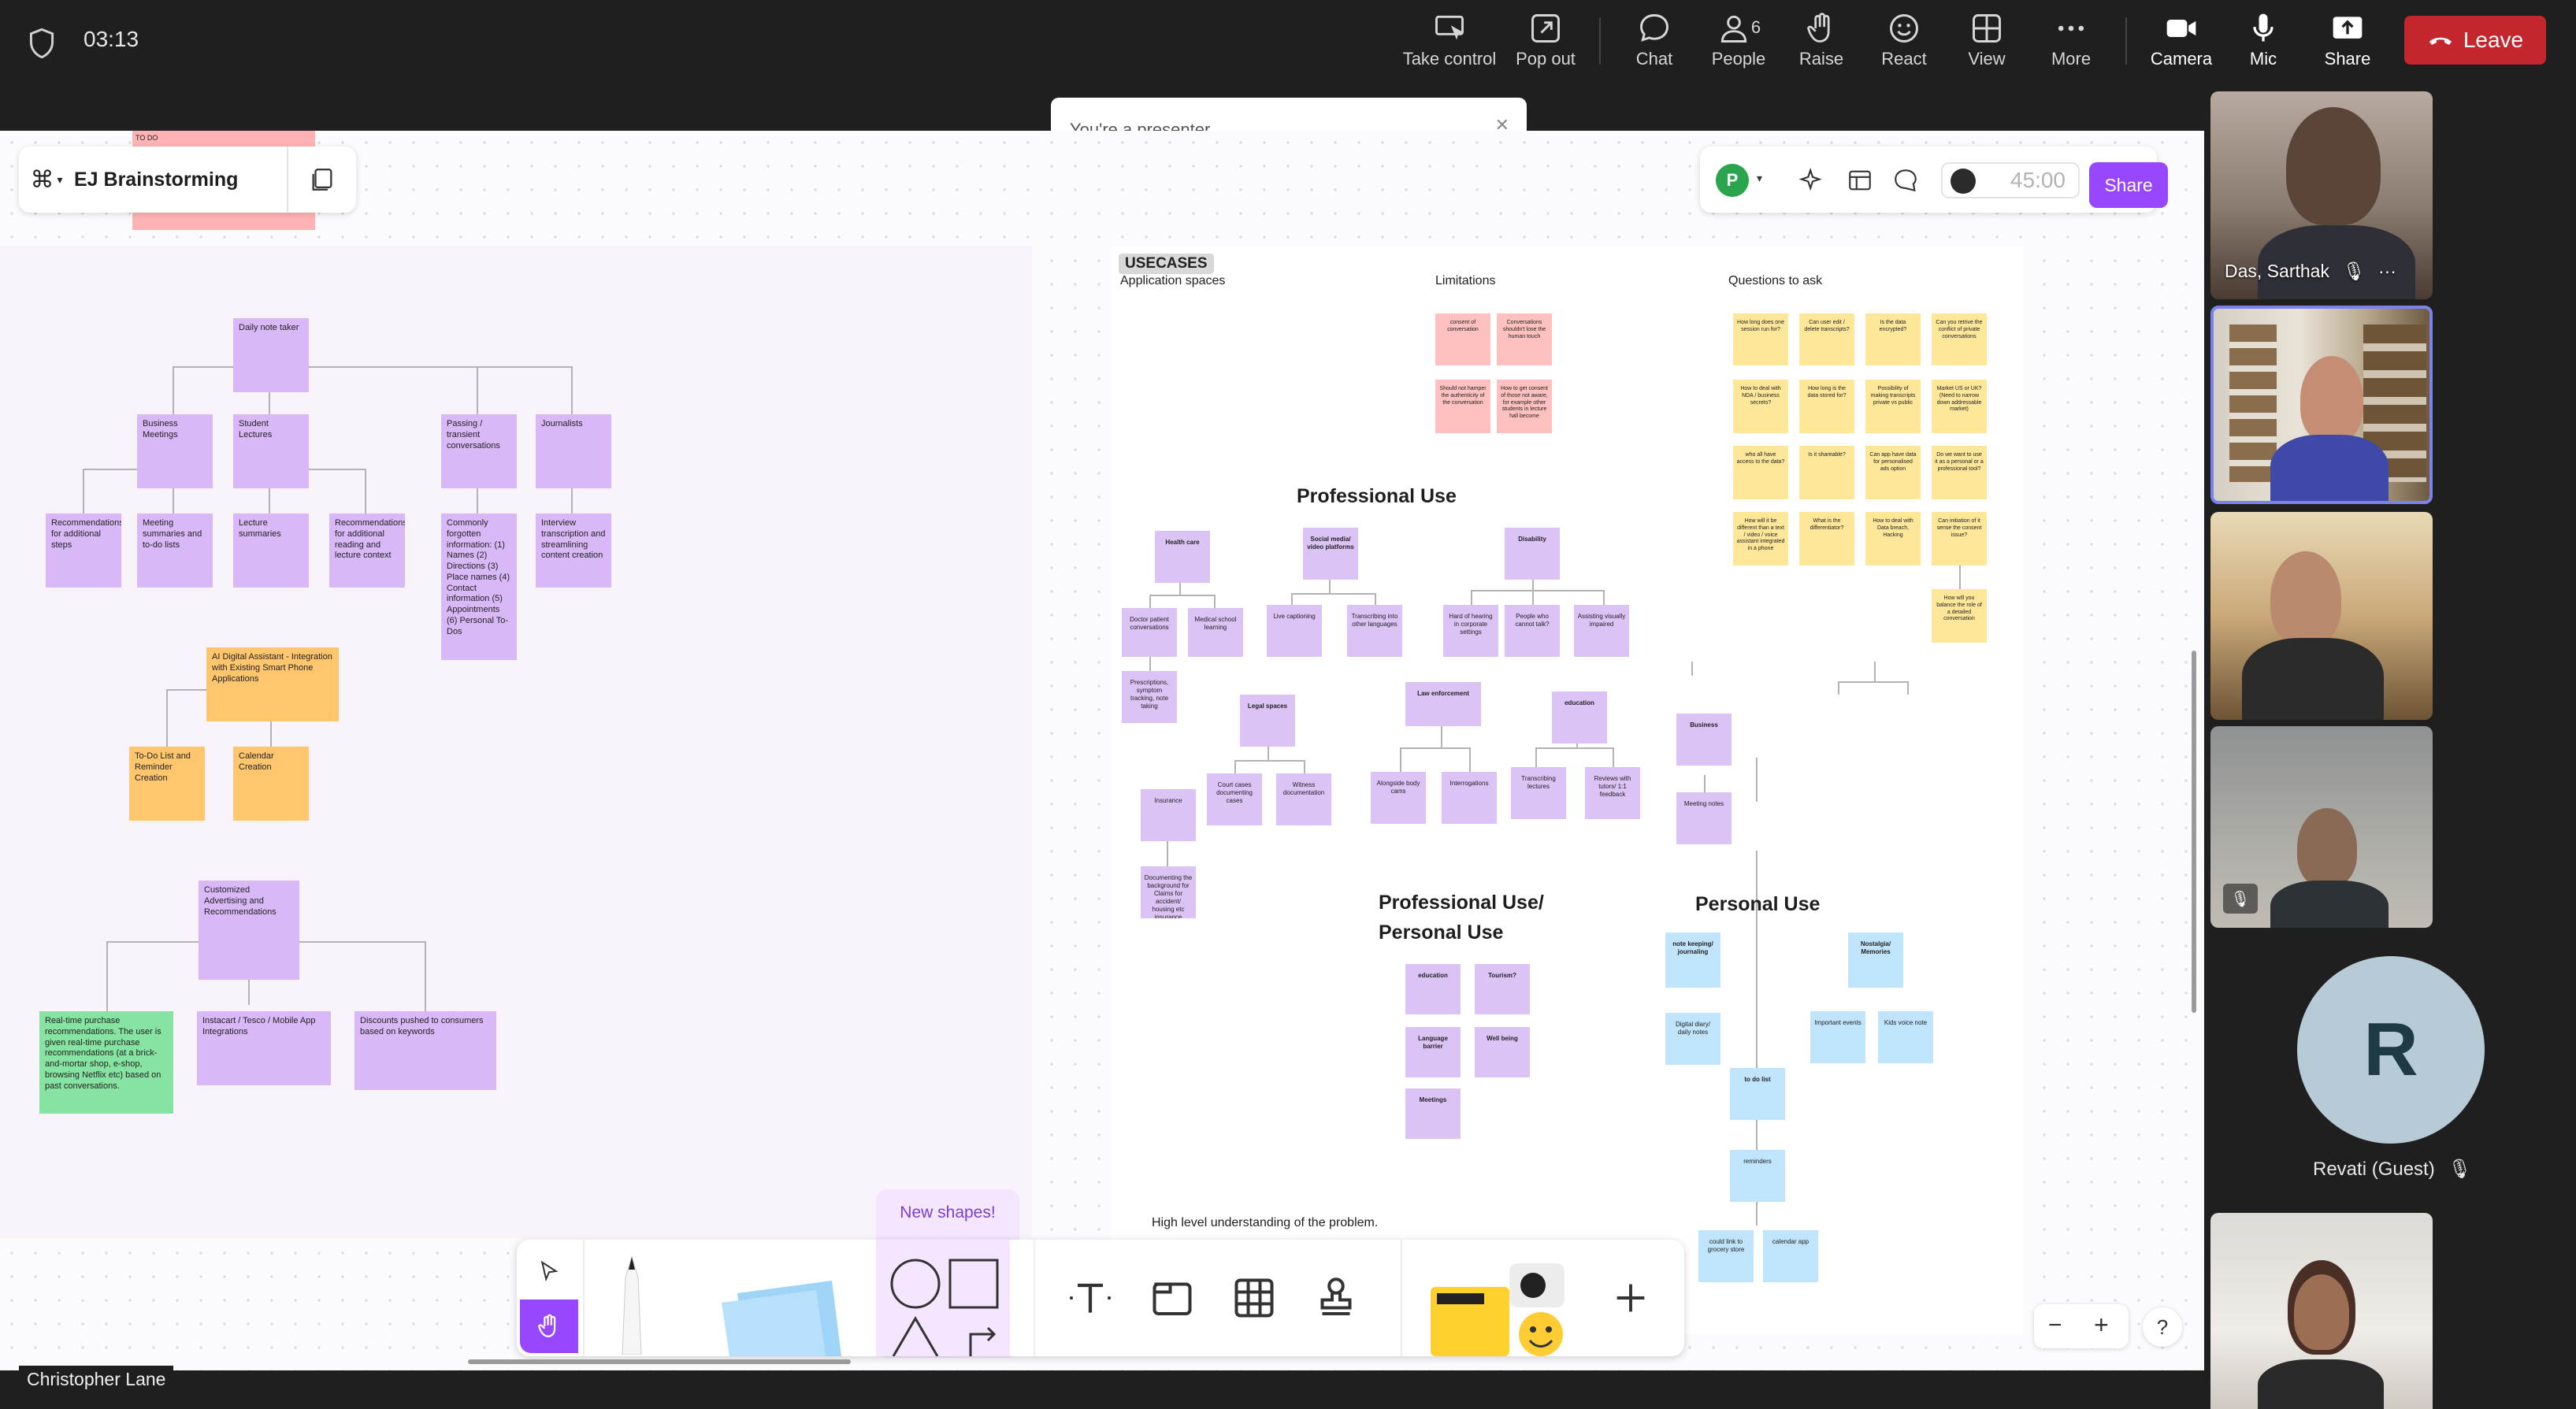 Image resolution: width=2576 pixels, height=1409 pixels. I want to click on sticky-social-media: Social media/ video platforms, so click(1330, 554).